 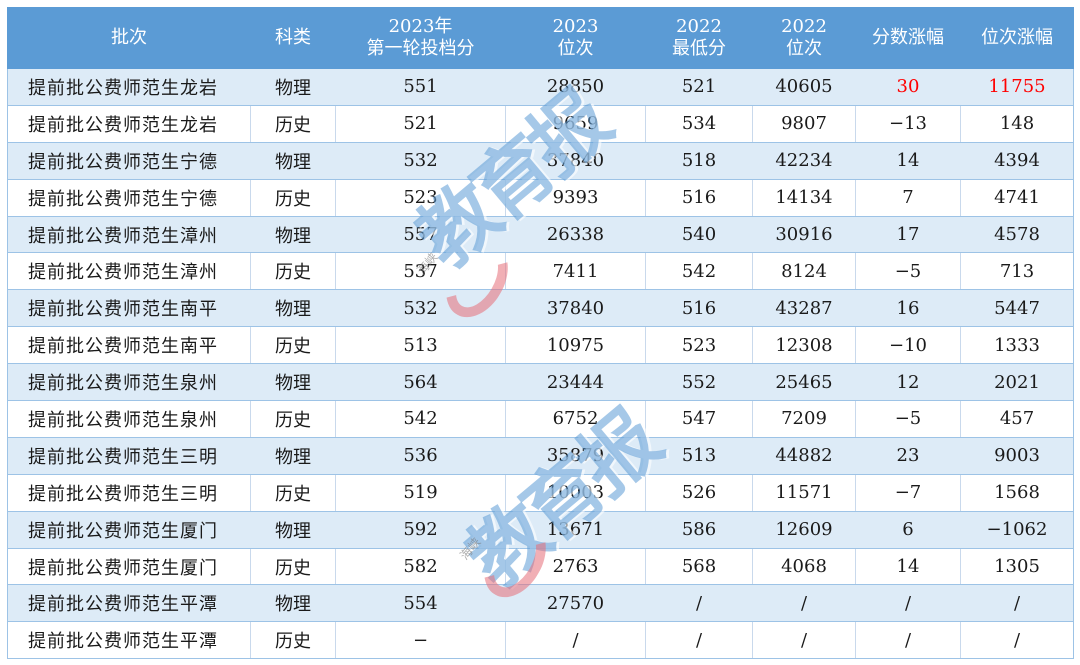 What do you see at coordinates (699, 345) in the screenshot?
I see `cell-min-score-2022: 523` at bounding box center [699, 345].